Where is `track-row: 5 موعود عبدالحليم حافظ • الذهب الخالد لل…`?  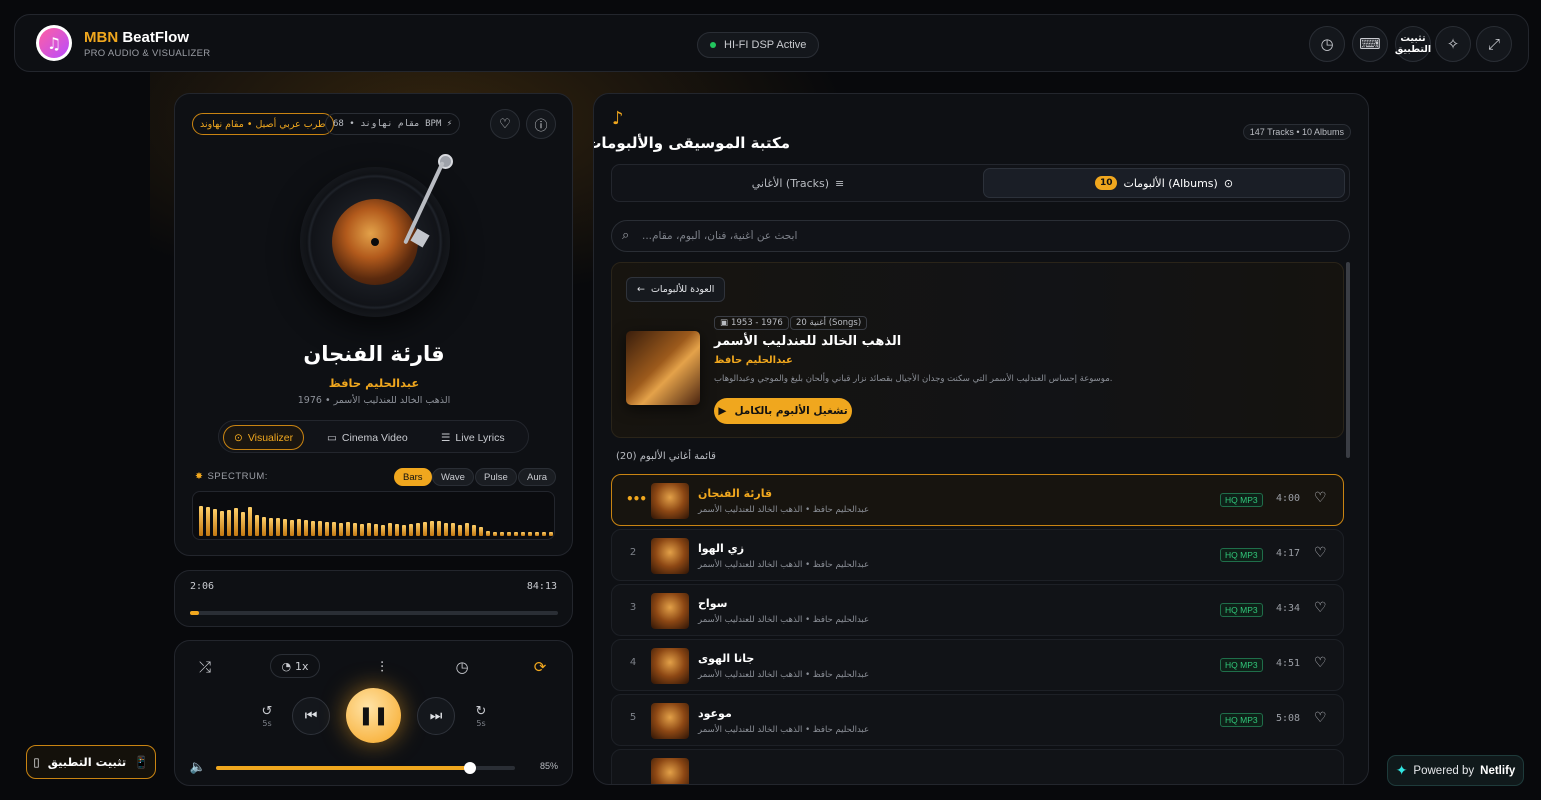
track-row: 5 موعود عبدالحليم حافظ • الذهب الخالد لل… is located at coordinates (977, 720).